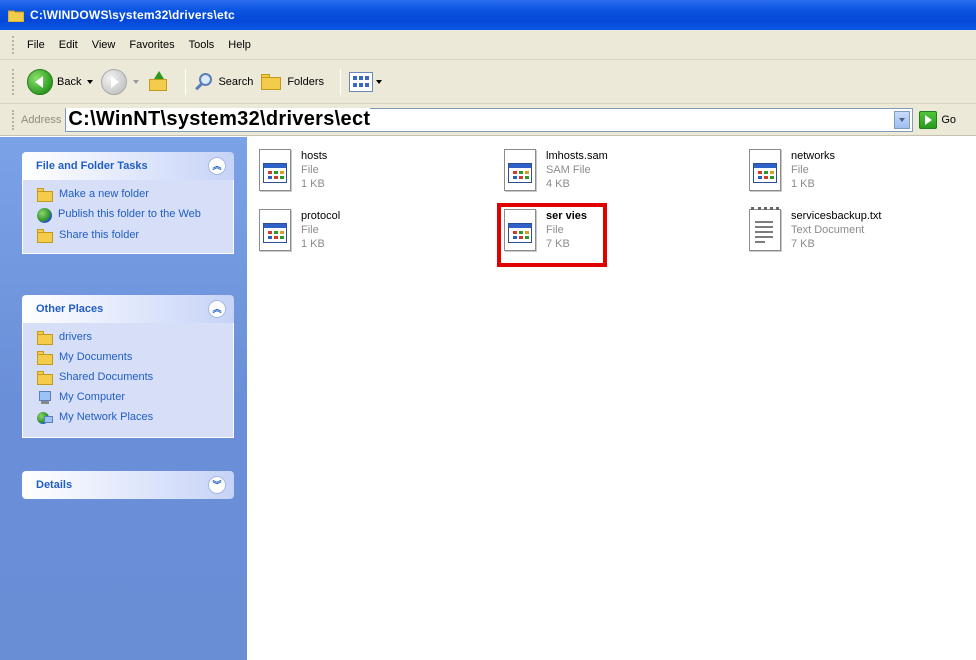 This screenshot has height=660, width=976. Describe the element at coordinates (902, 119) in the screenshot. I see `address-dropdown-button` at that location.